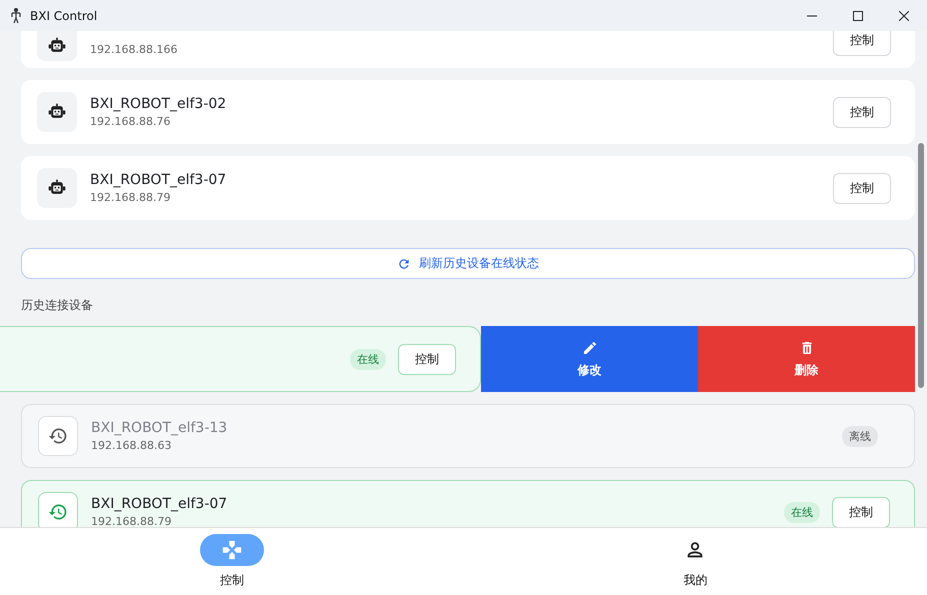 This screenshot has height=595, width=927. I want to click on device-card: BXI_ROBOT_elf3-02 192.168.88.76 控制, so click(468, 112).